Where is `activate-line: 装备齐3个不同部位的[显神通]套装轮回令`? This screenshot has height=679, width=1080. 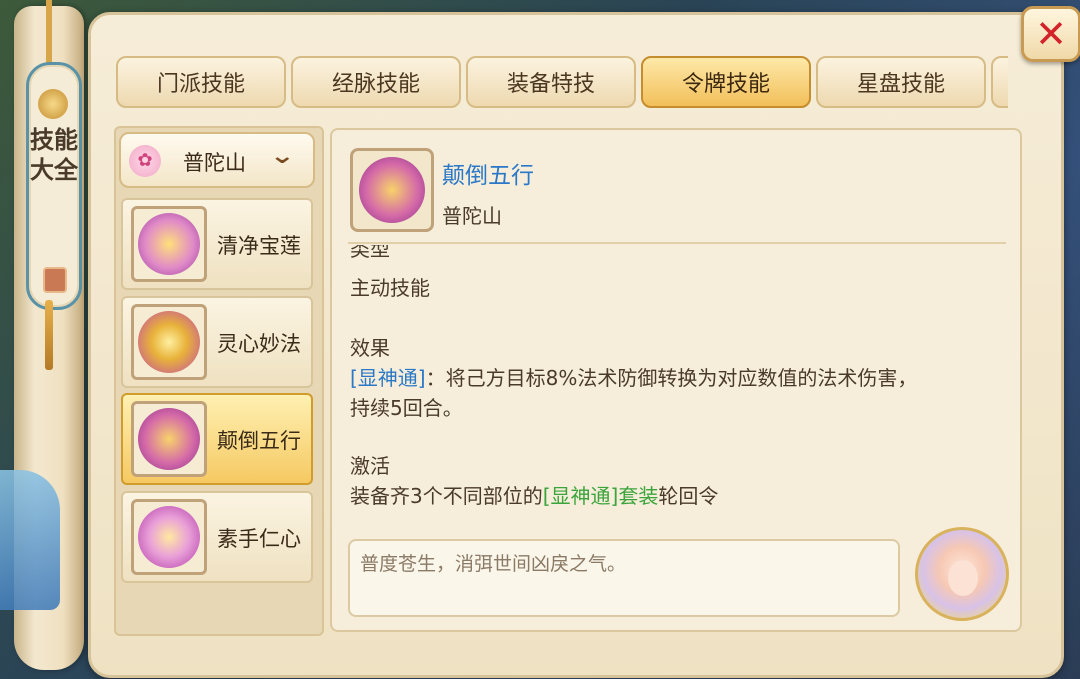
activate-line: 装备齐3个不同部位的[显神通]套装轮回令 is located at coordinates (534, 494).